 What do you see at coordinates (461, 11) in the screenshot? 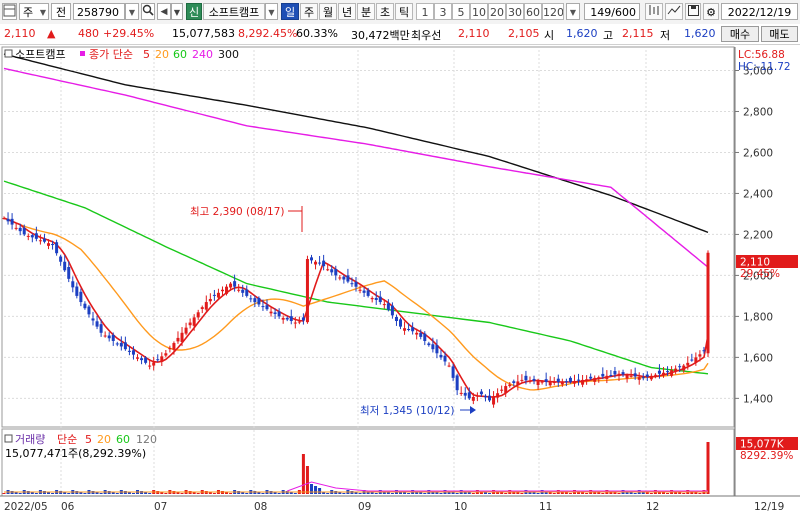
I see `minute-step-5: 5` at bounding box center [461, 11].